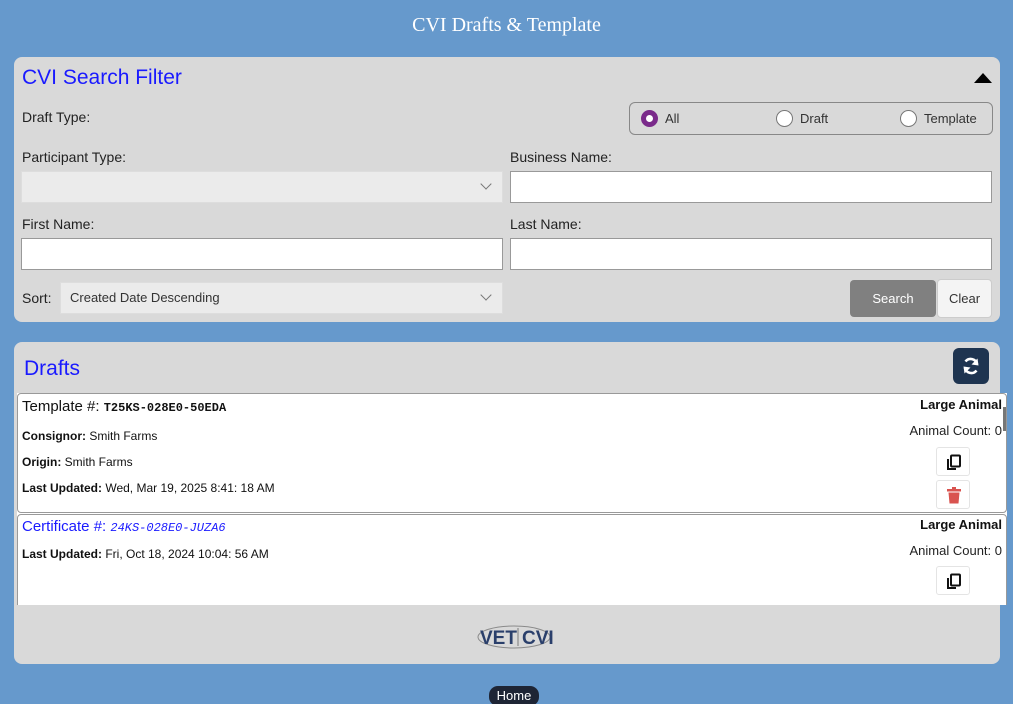 This screenshot has height=704, width=1013. I want to click on trash-icon, so click(954, 495).